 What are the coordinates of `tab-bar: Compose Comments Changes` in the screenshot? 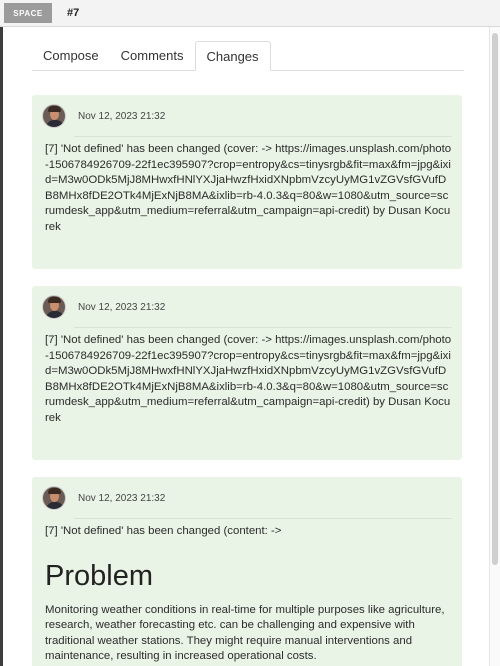 It's located at (248, 56).